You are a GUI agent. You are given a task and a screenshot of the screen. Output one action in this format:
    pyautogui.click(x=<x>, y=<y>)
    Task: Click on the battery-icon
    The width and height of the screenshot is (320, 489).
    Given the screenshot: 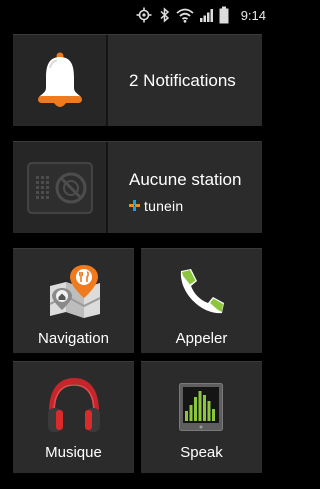 What is the action you would take?
    pyautogui.click(x=224, y=15)
    